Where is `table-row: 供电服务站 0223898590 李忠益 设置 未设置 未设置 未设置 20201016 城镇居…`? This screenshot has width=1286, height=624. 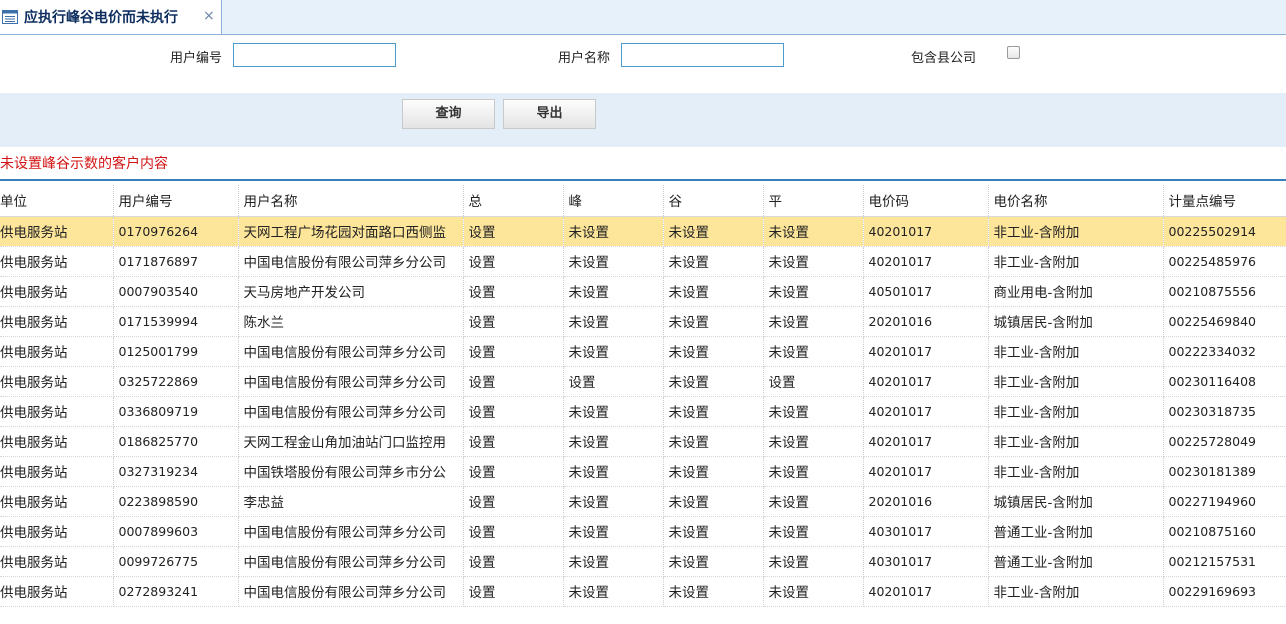
table-row: 供电服务站 0223898590 李忠益 设置 未设置 未设置 未设置 20201016 城镇居… is located at coordinates (643, 501).